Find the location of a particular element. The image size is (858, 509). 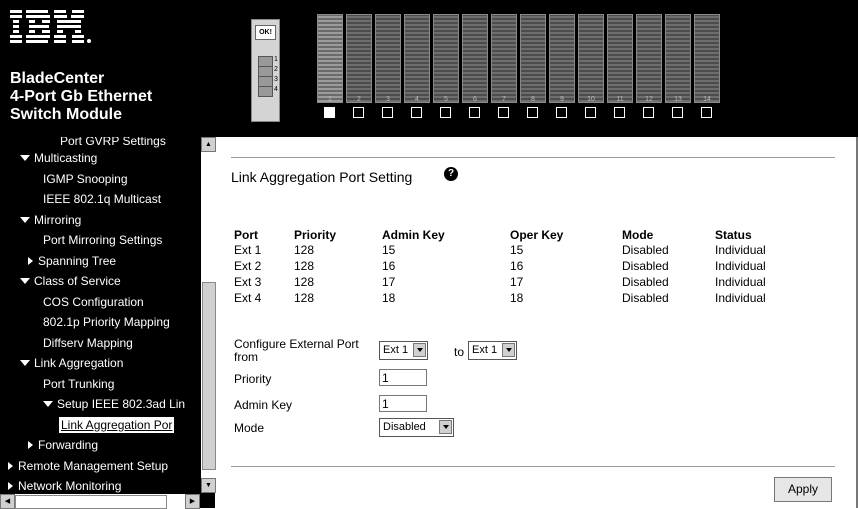

nav-item-network-monitoring: Network Monitoring is located at coordinates (64, 486).